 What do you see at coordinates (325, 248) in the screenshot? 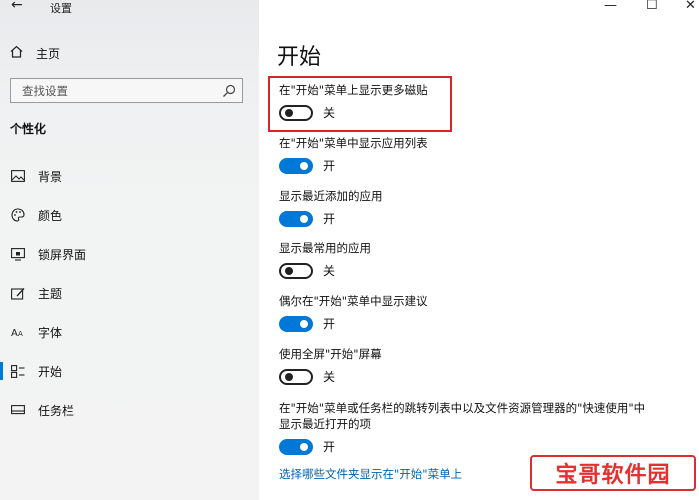
I see `setting-label: 显示最常用的应用` at bounding box center [325, 248].